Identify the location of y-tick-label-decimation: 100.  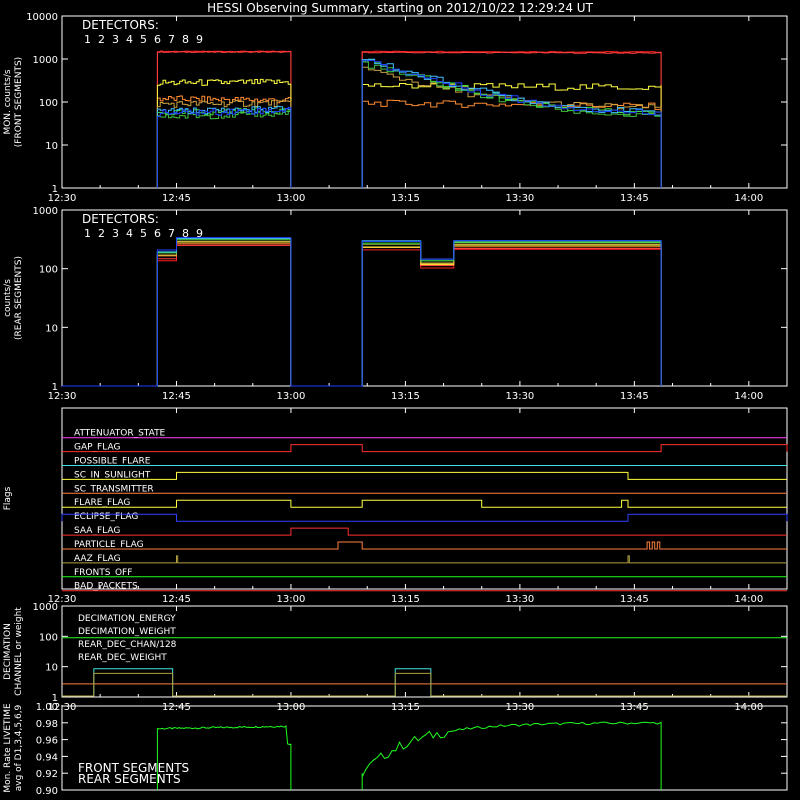
(48, 637).